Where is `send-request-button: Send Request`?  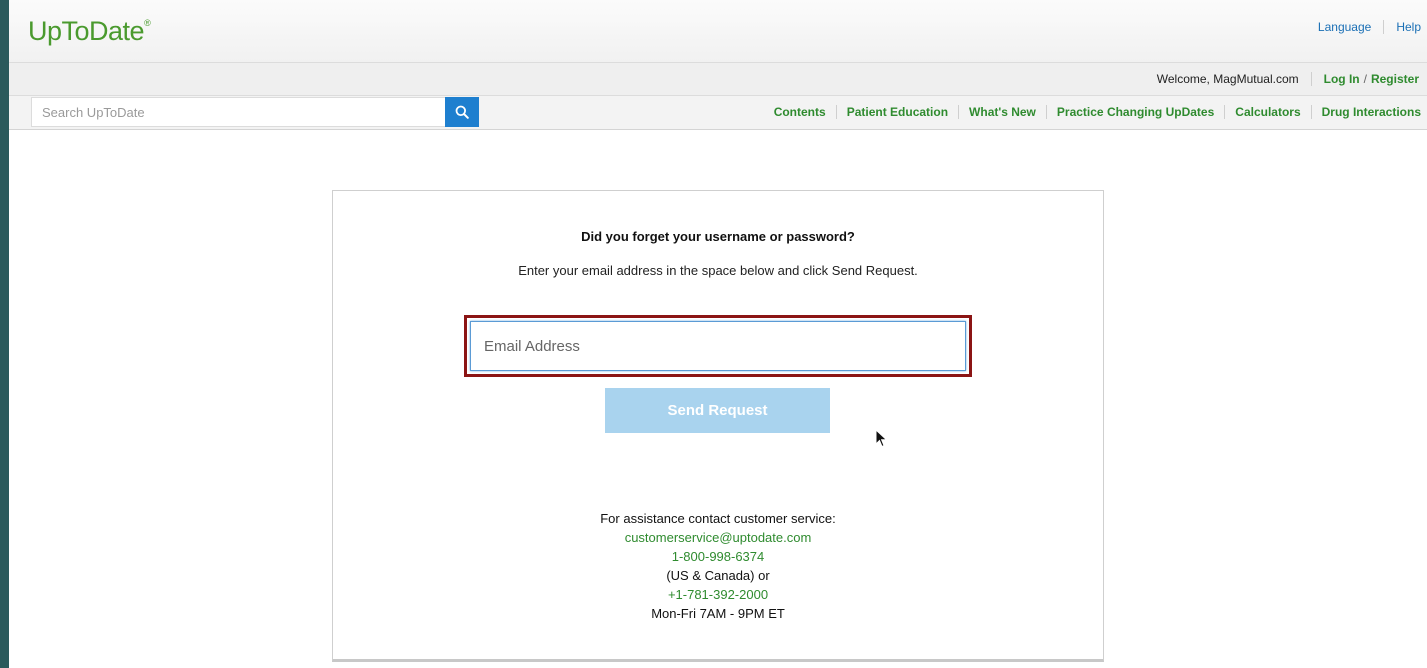 send-request-button: Send Request is located at coordinates (717, 410).